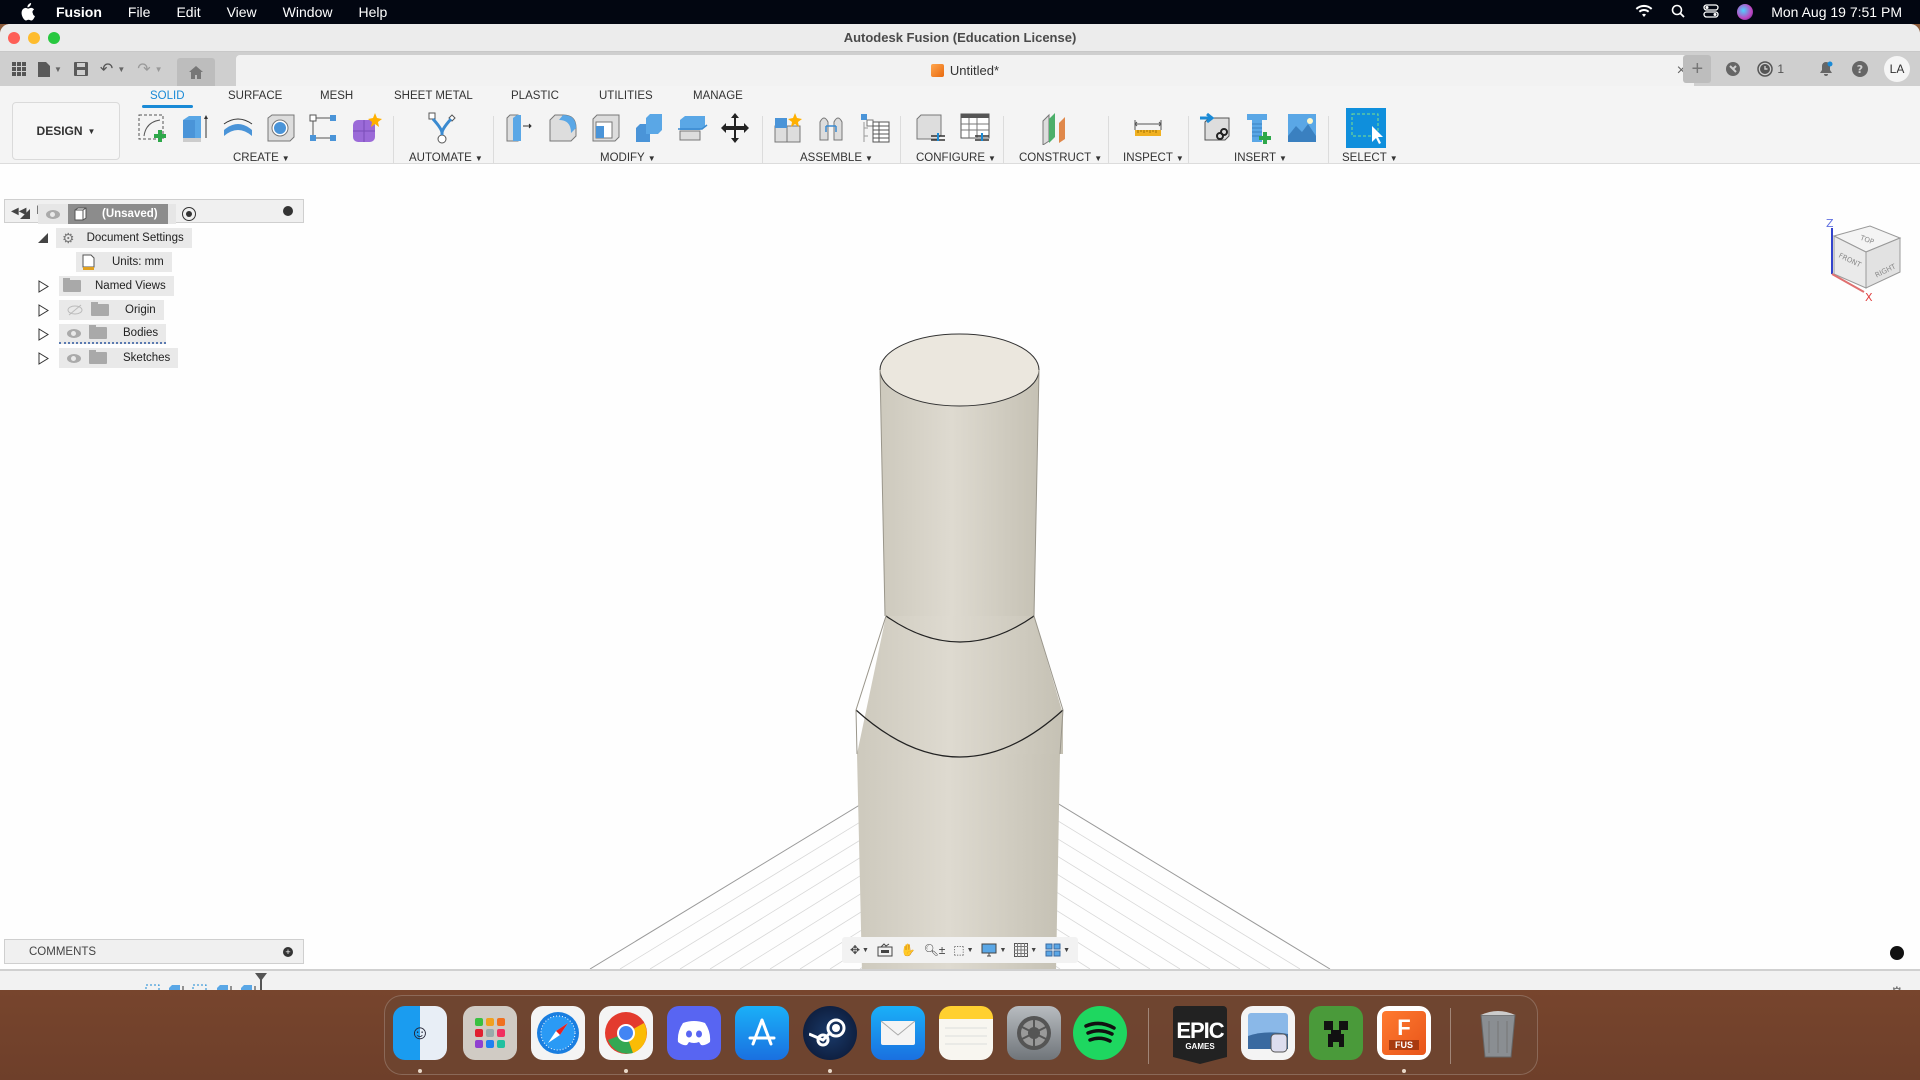 This screenshot has height=1080, width=1920. I want to click on comments-panel-header: COMMENTS +, so click(154, 951).